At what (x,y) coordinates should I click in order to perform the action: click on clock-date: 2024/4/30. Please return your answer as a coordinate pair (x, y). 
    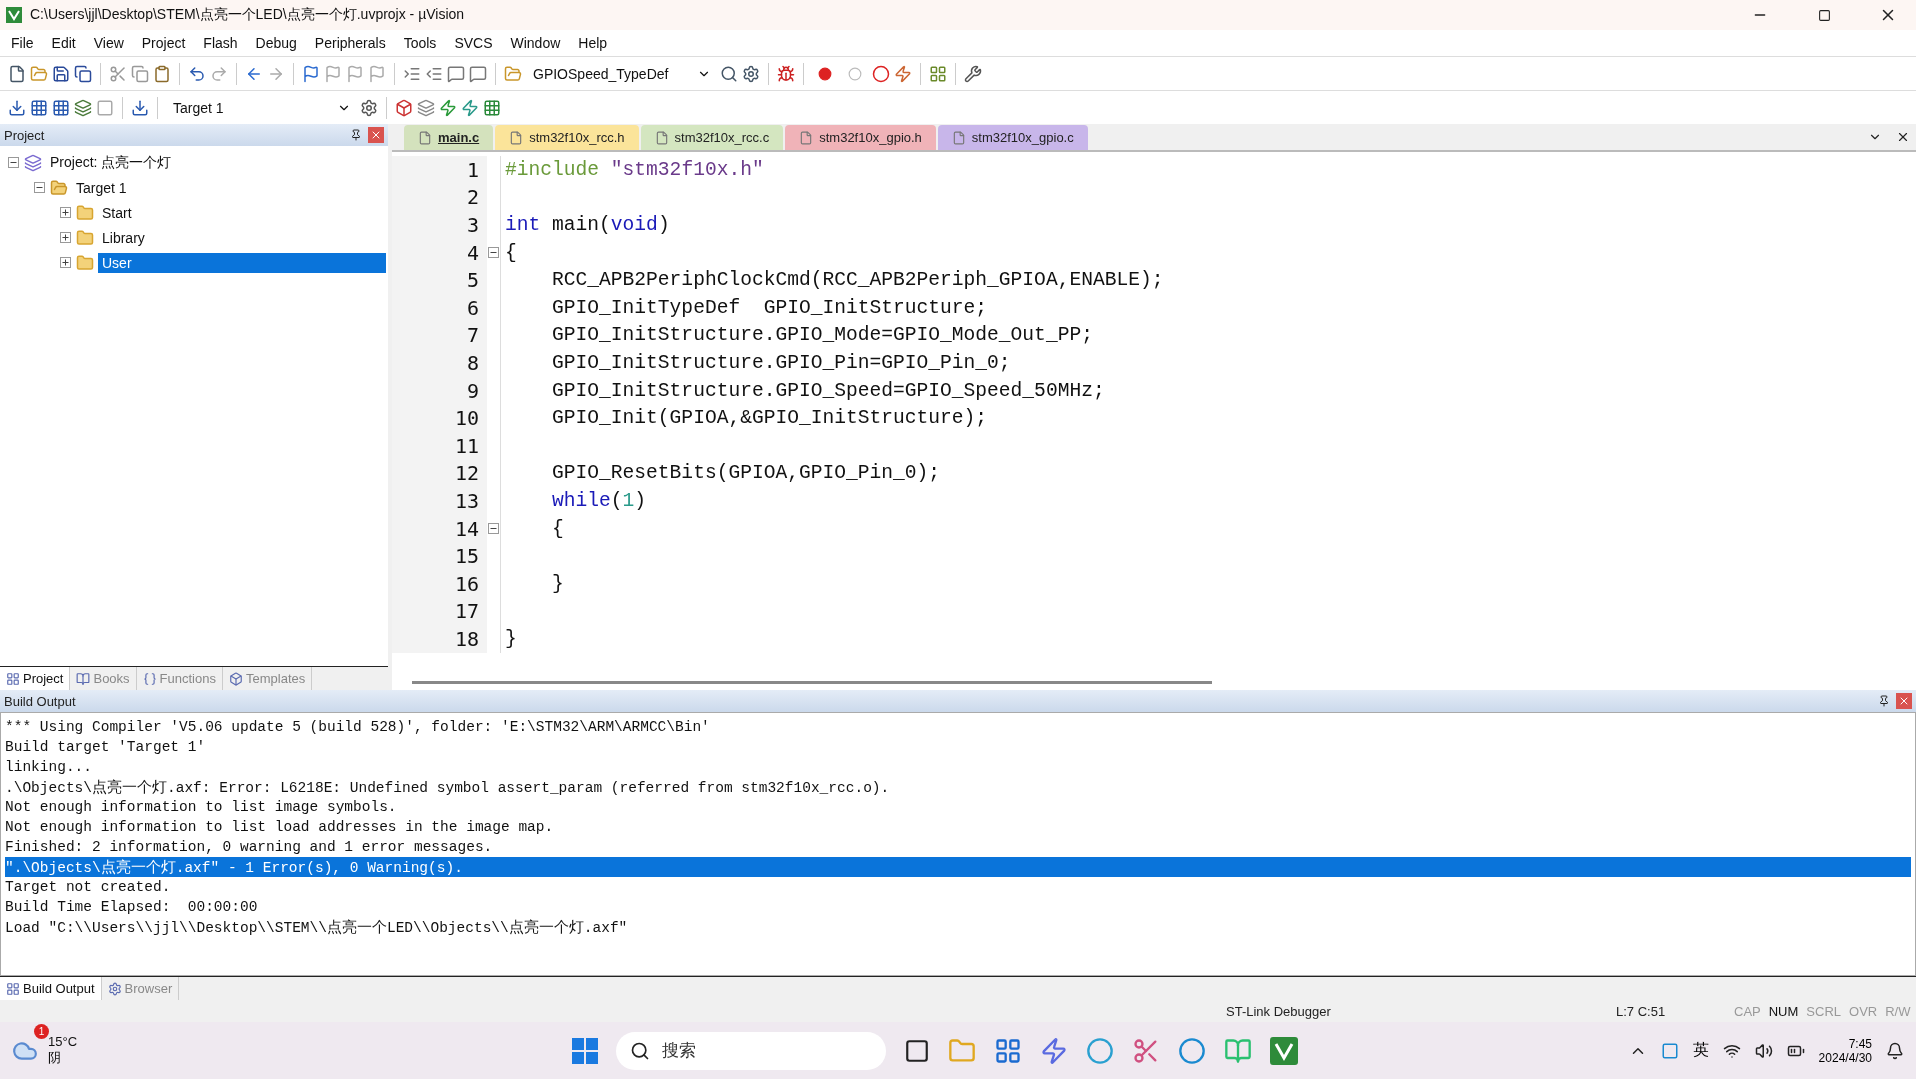
    Looking at the image, I should click on (1845, 1057).